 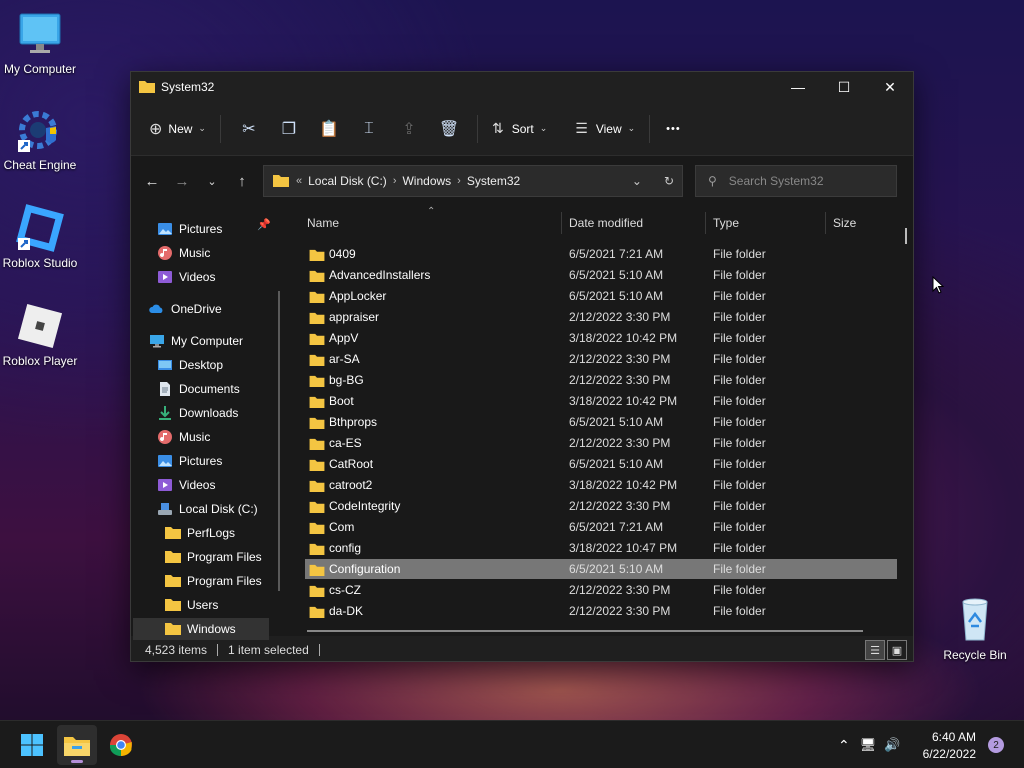 I want to click on file-row: ca-ES 2/12/2022 3:30 PM File folder, so click(x=601, y=443).